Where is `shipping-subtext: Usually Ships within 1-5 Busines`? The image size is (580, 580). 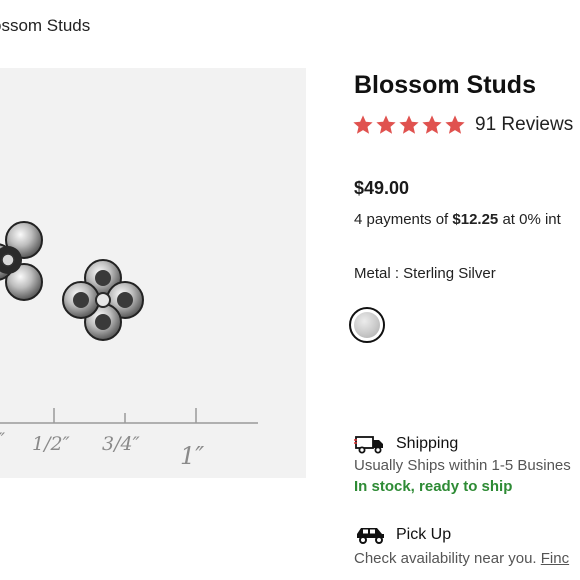
shipping-subtext: Usually Ships within 1-5 Busines is located at coordinates (462, 465).